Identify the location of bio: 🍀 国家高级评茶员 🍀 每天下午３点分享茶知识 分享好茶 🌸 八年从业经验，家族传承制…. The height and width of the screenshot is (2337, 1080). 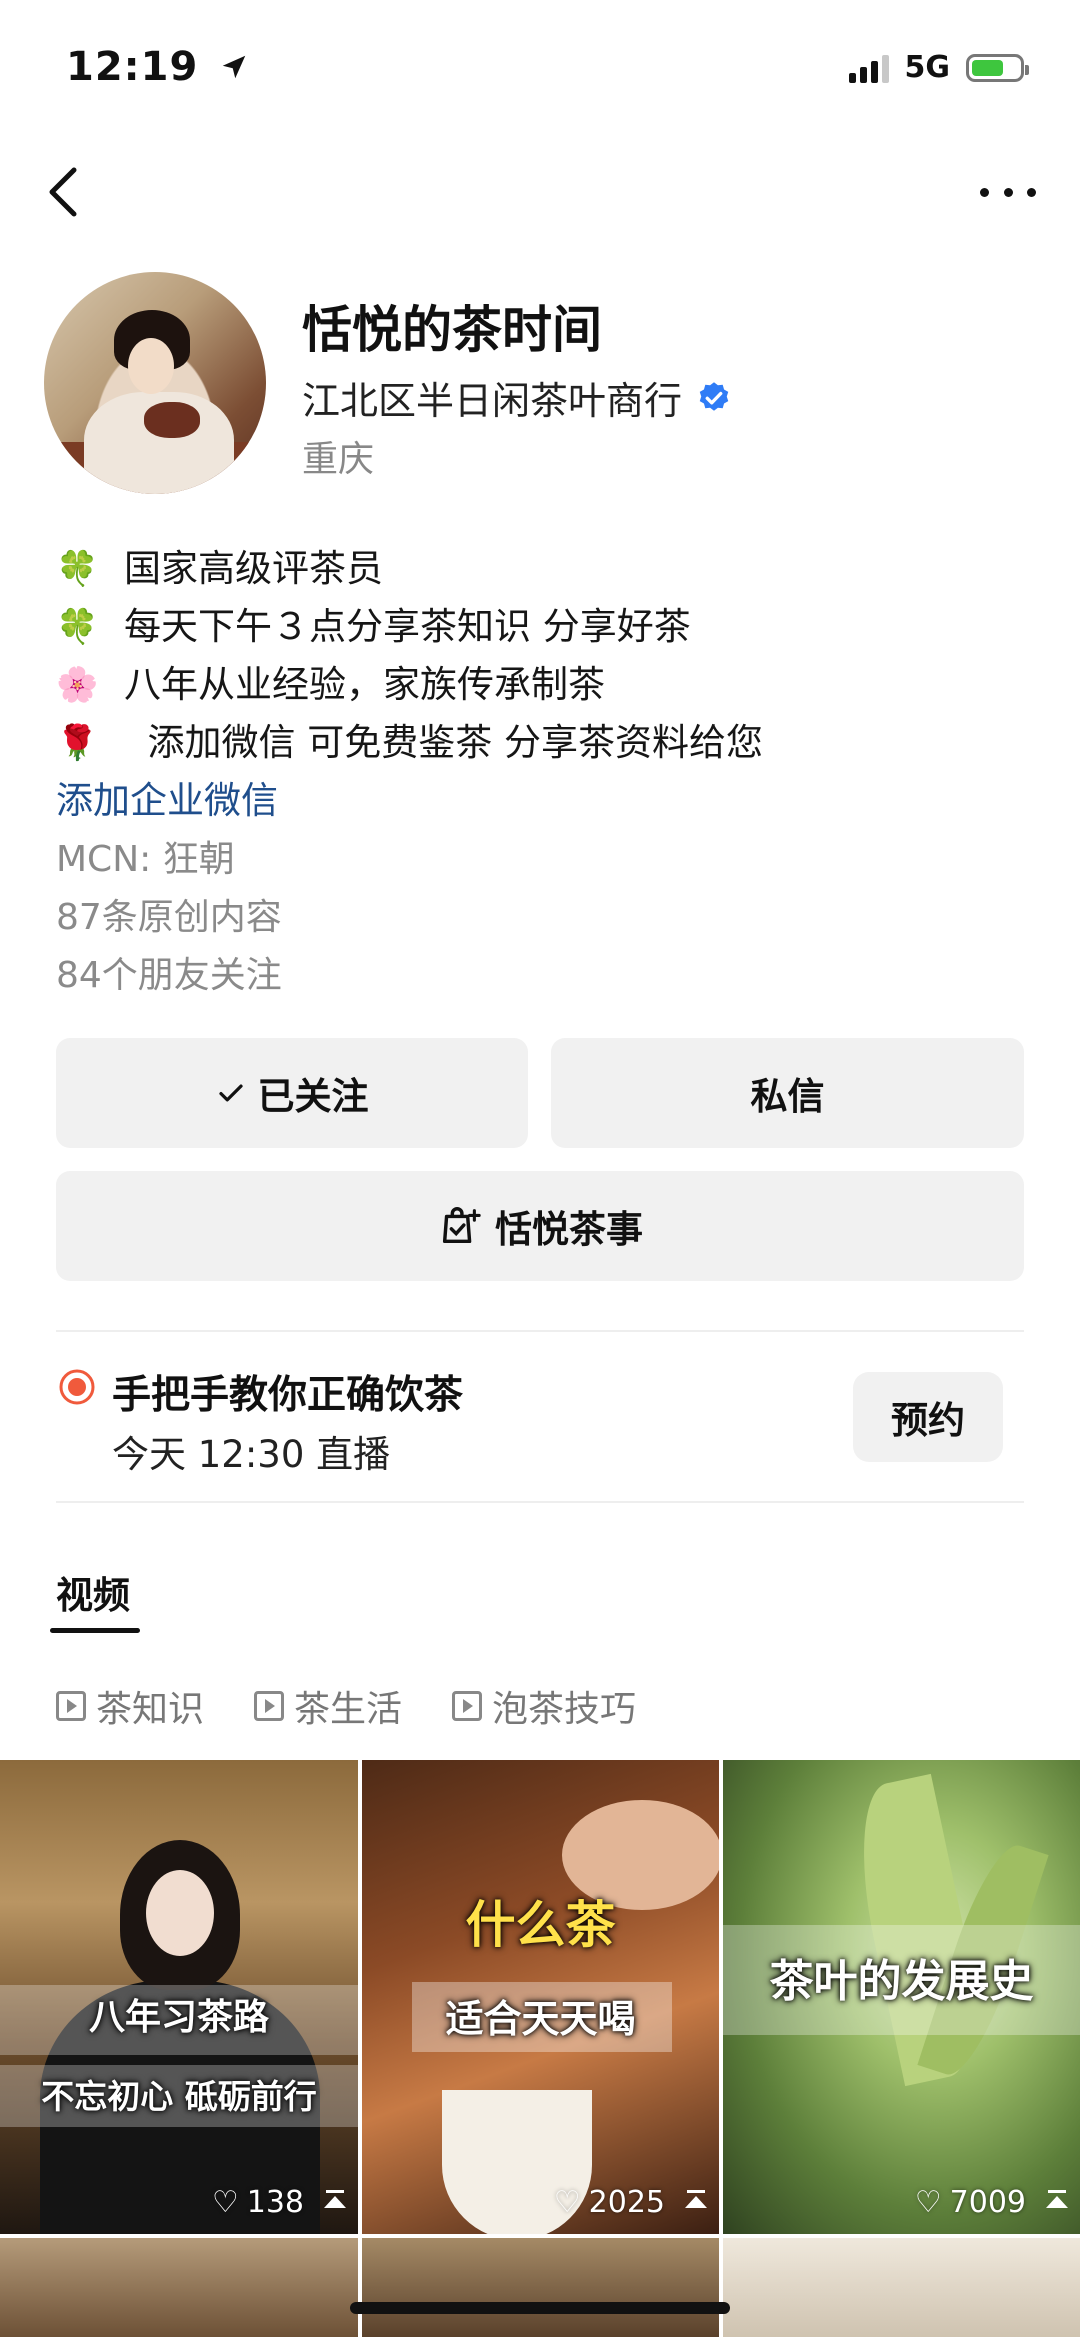
(546, 656).